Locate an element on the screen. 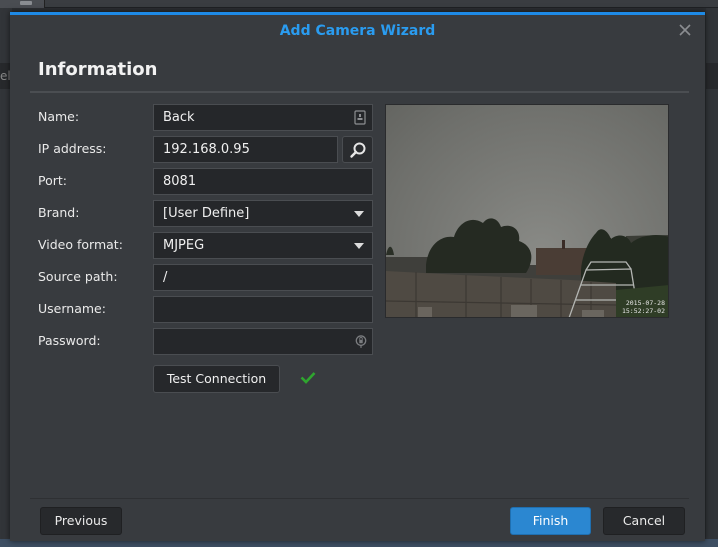 The width and height of the screenshot is (718, 547). password-label: Password: is located at coordinates (69, 340).